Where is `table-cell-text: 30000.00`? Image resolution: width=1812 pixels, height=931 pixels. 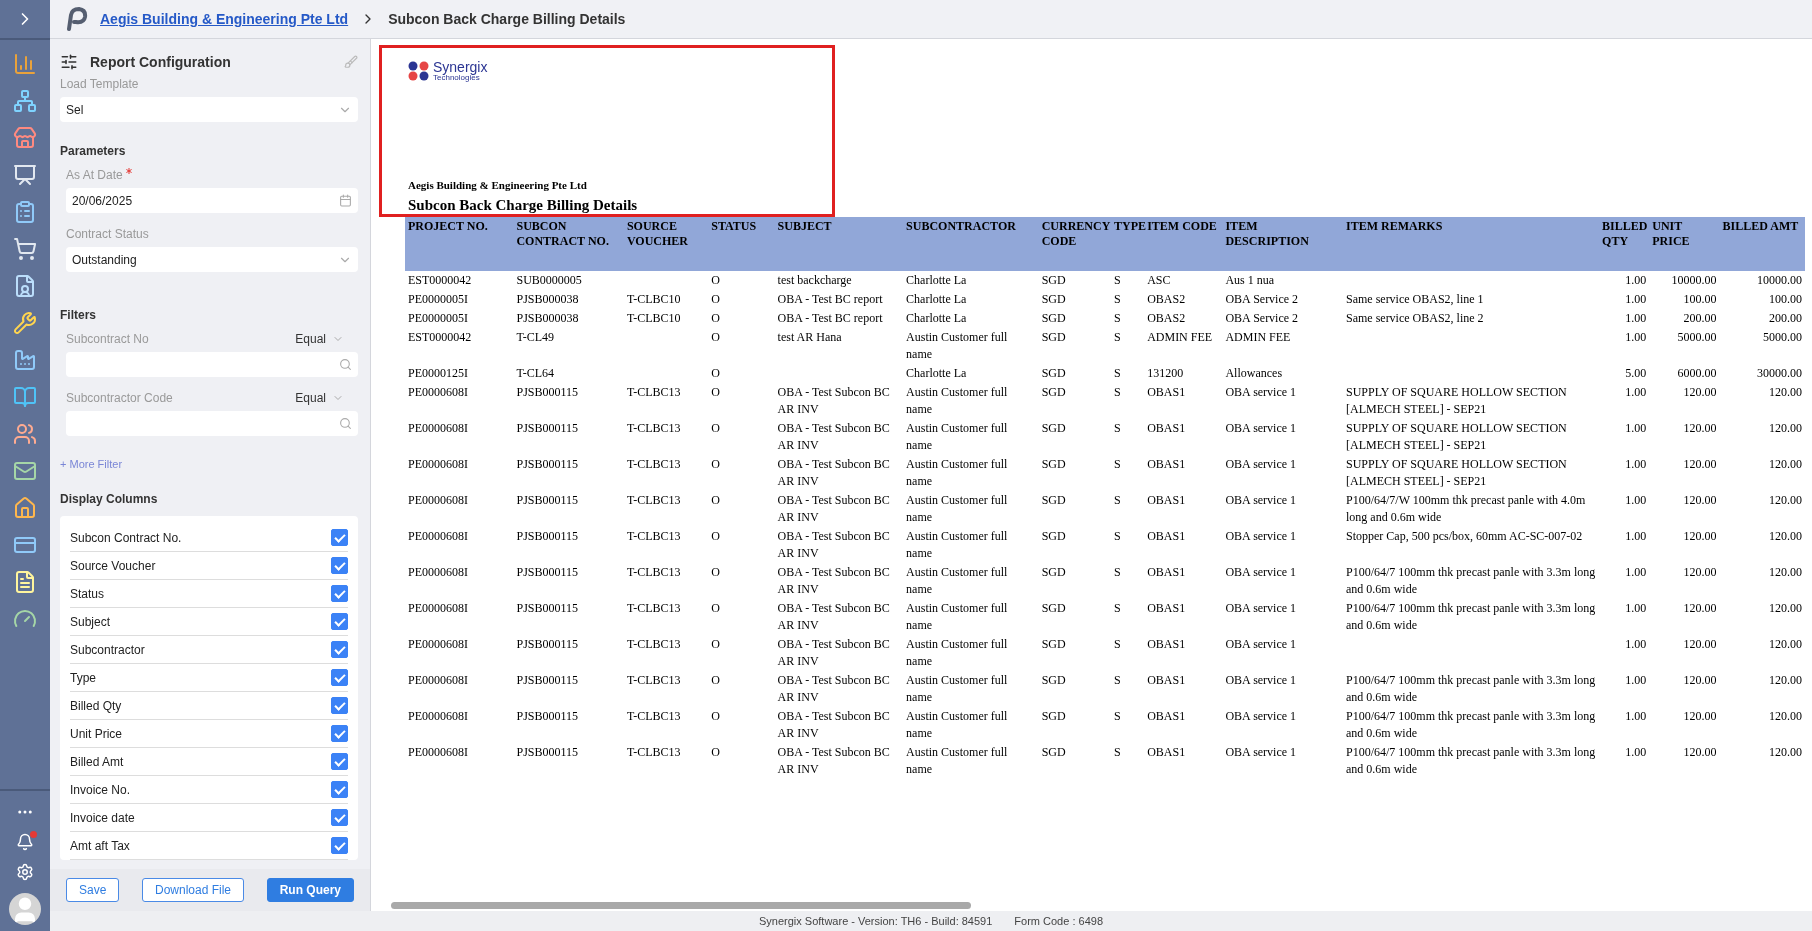 table-cell-text: 30000.00 is located at coordinates (1779, 373).